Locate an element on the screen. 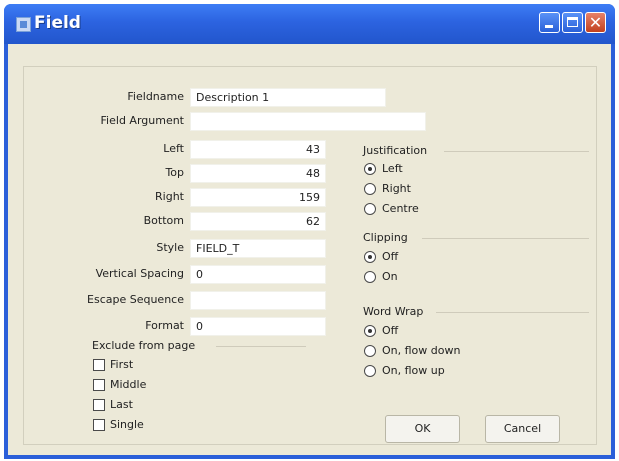 Image resolution: width=619 pixels, height=461 pixels. title-bar: Field ✕ is located at coordinates (309, 24).